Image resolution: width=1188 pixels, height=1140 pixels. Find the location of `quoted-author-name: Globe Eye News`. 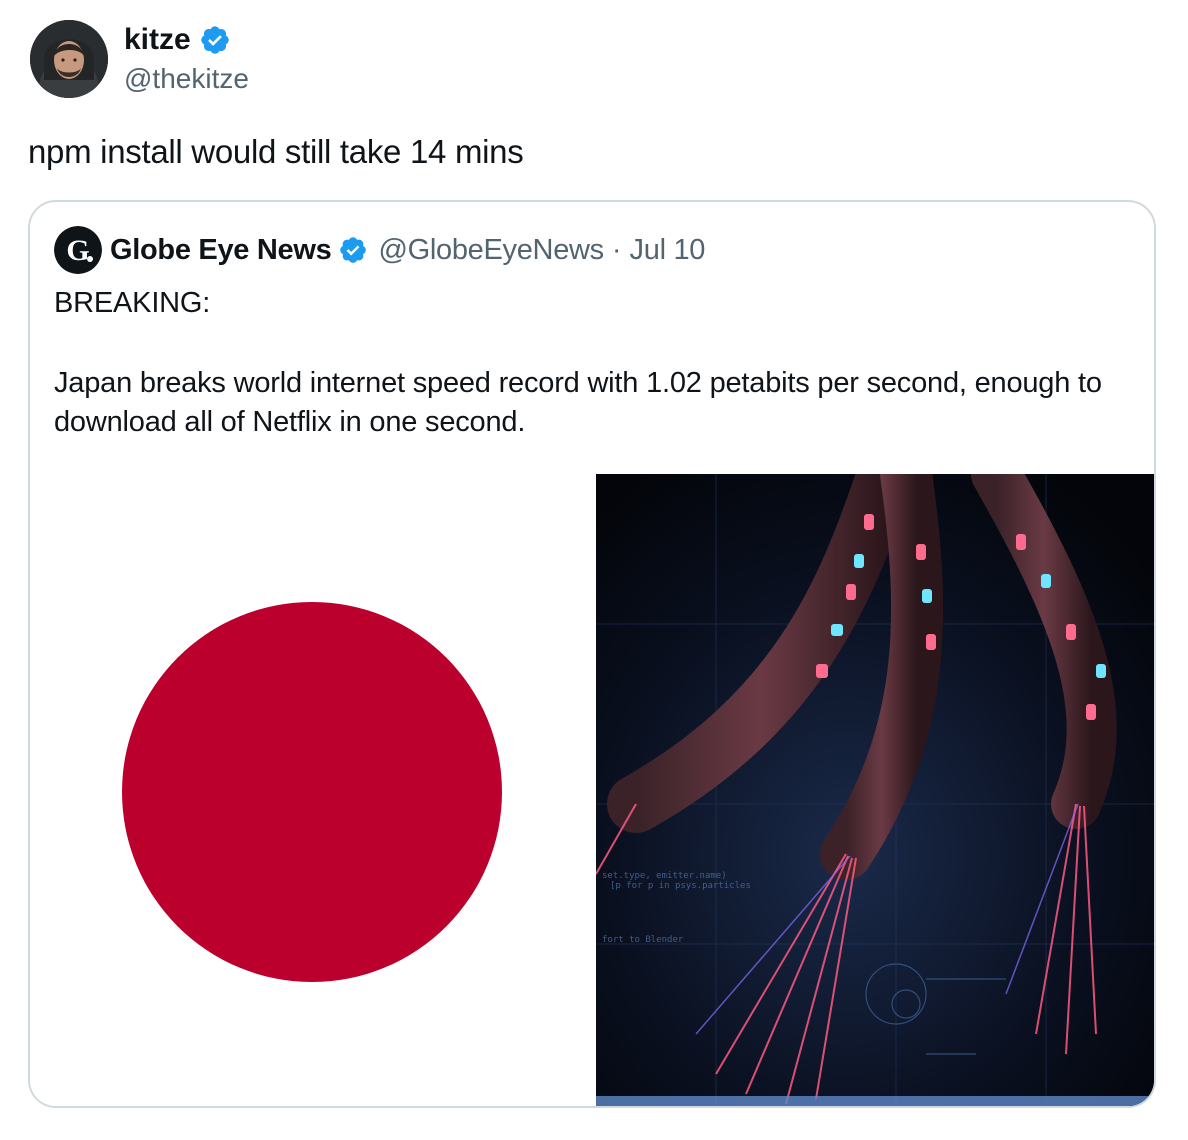

quoted-author-name: Globe Eye News is located at coordinates (221, 250).